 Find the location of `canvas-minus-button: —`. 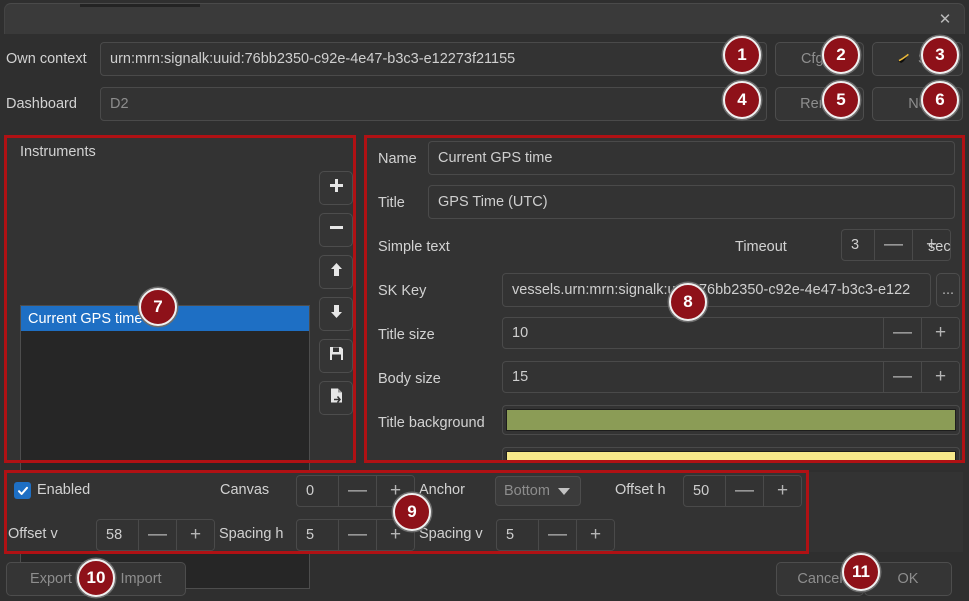

canvas-minus-button: — is located at coordinates (357, 491).